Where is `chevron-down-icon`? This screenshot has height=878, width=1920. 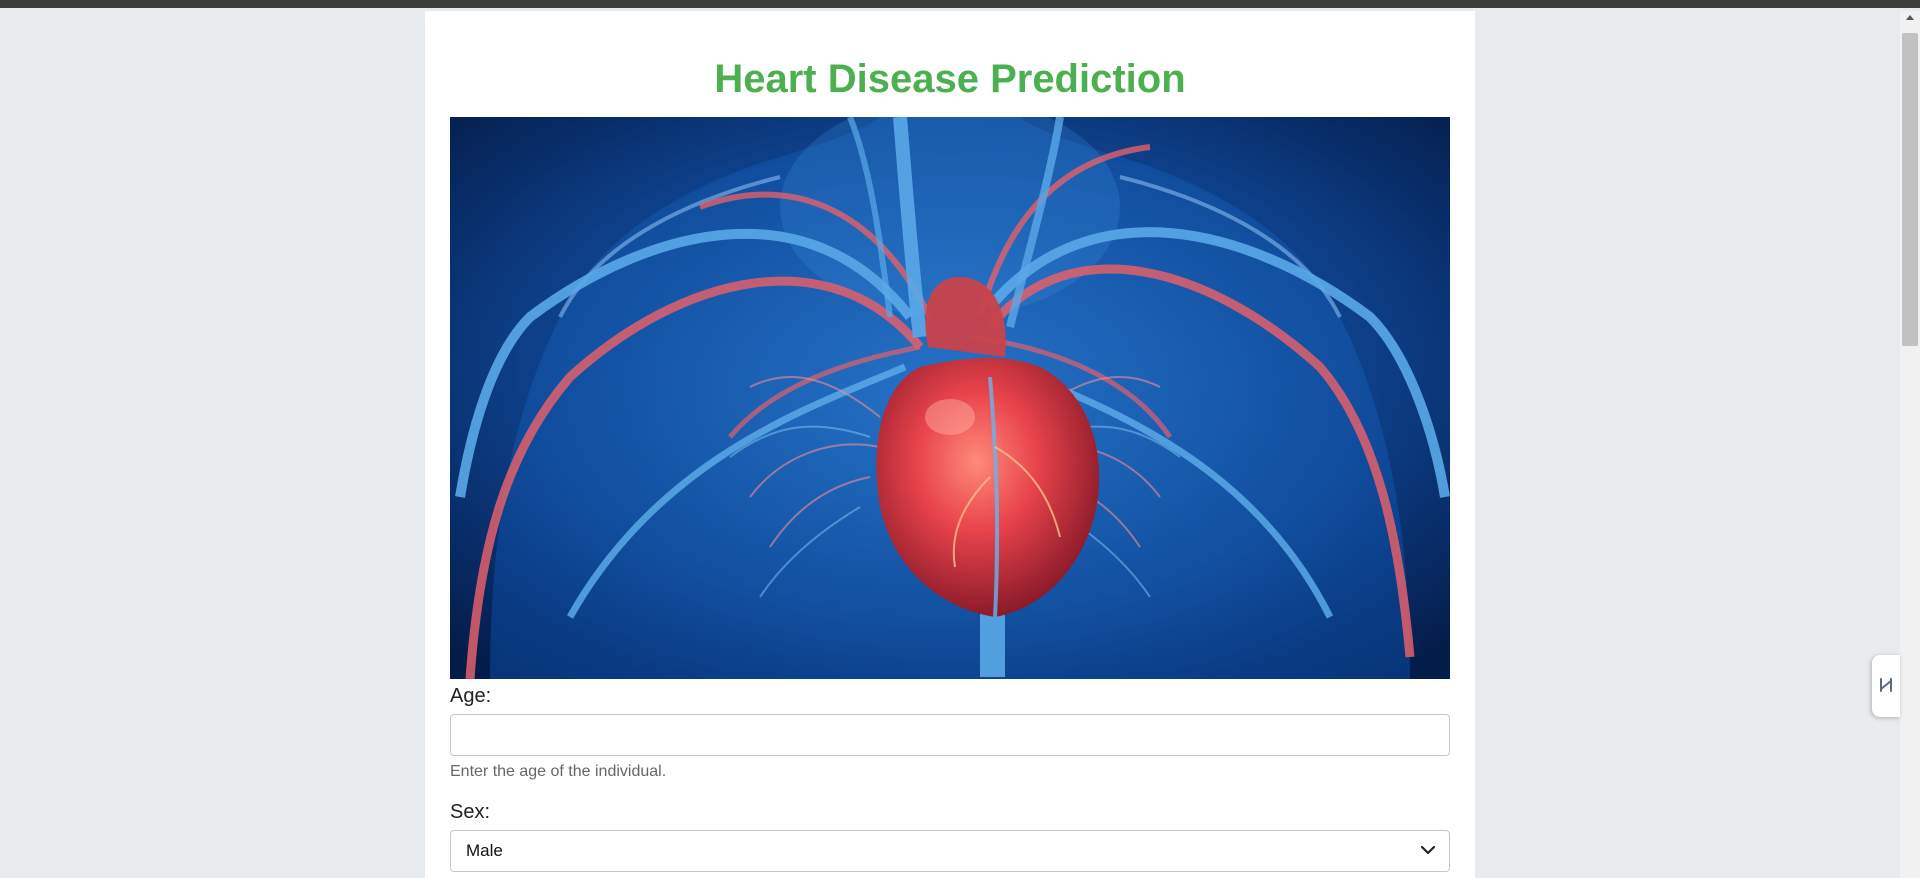
chevron-down-icon is located at coordinates (1428, 850).